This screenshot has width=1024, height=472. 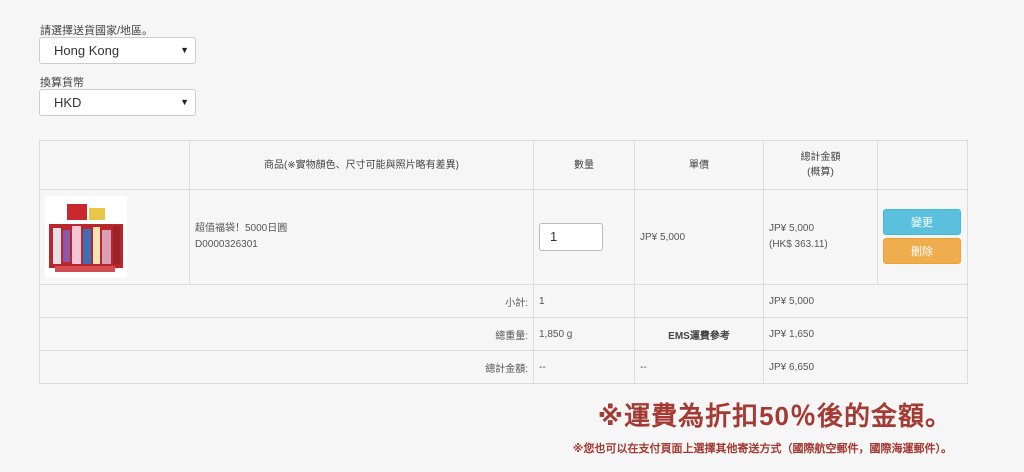 I want to click on country-label: 請選擇送貨國家/地區。, so click(x=97, y=31).